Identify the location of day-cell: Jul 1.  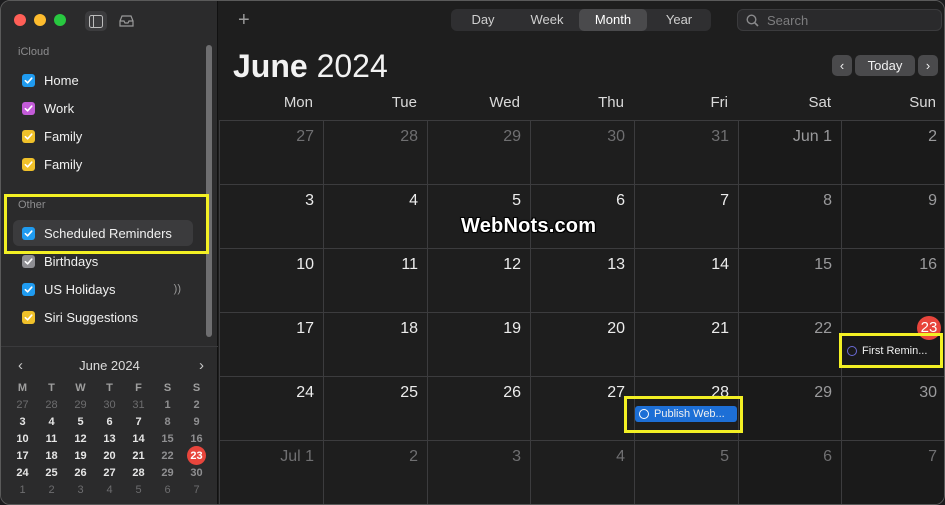
(271, 472).